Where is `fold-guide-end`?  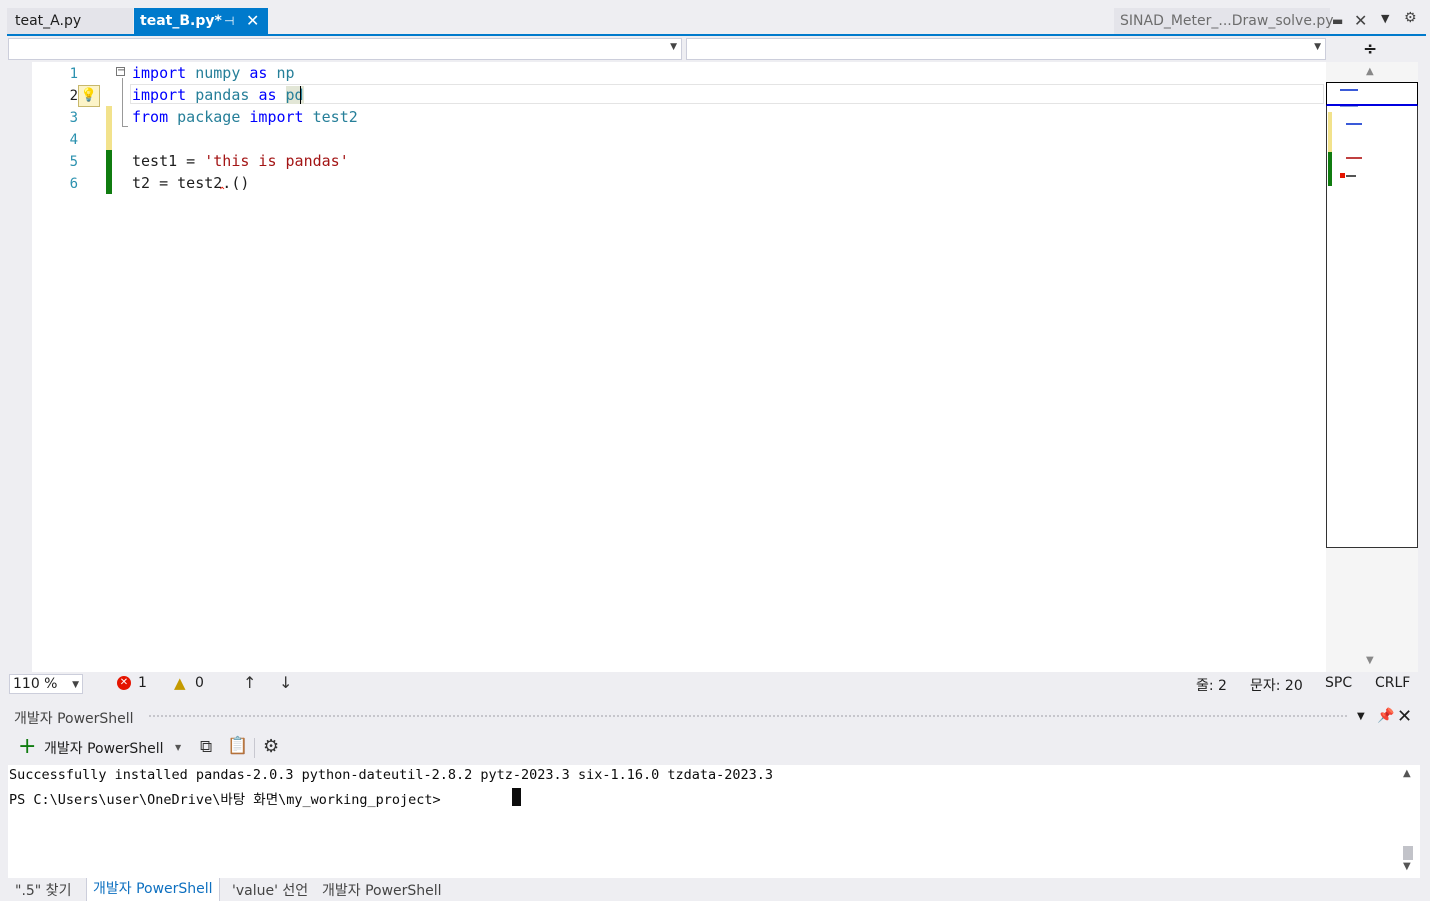 fold-guide-end is located at coordinates (125, 126).